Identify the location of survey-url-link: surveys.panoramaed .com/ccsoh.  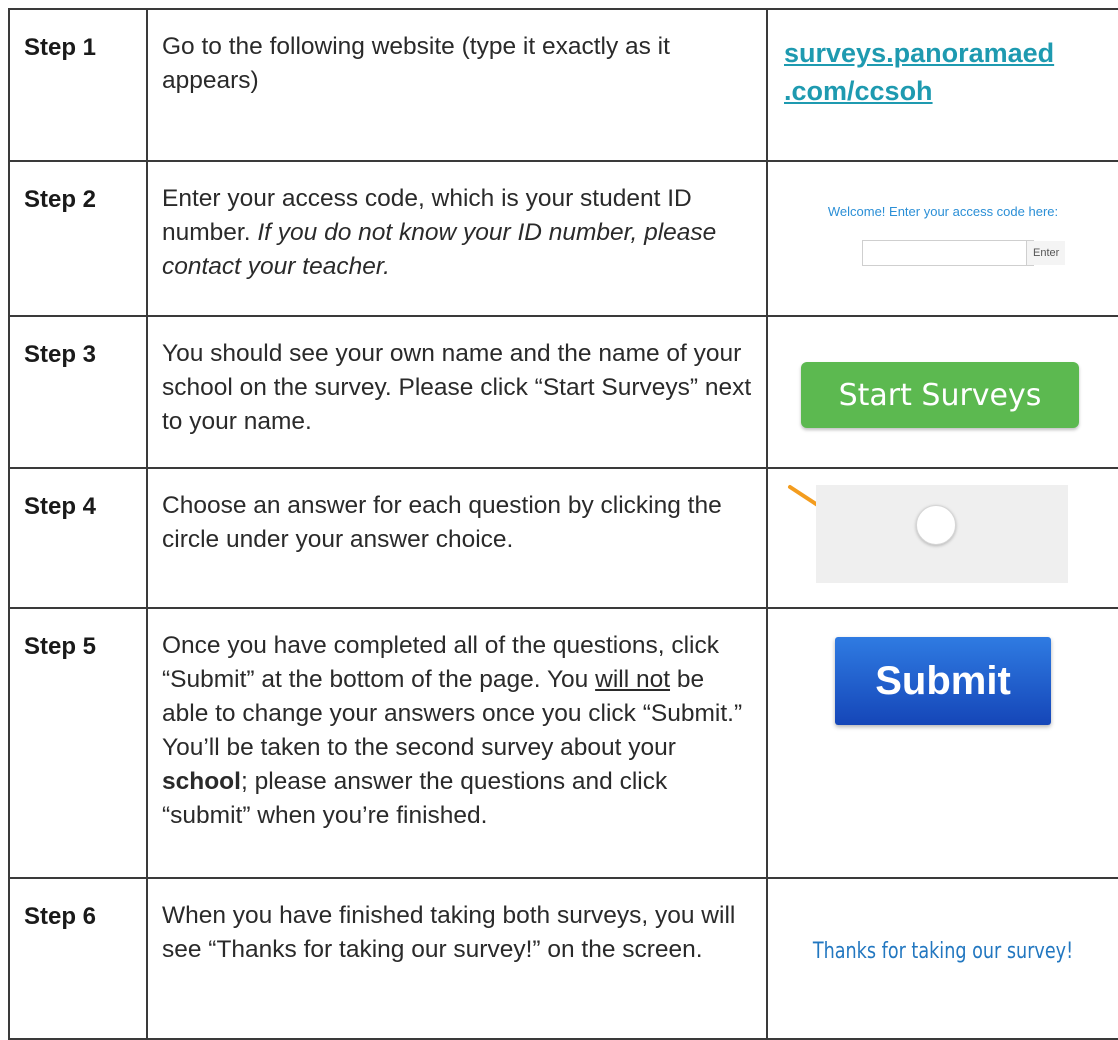
(951, 72).